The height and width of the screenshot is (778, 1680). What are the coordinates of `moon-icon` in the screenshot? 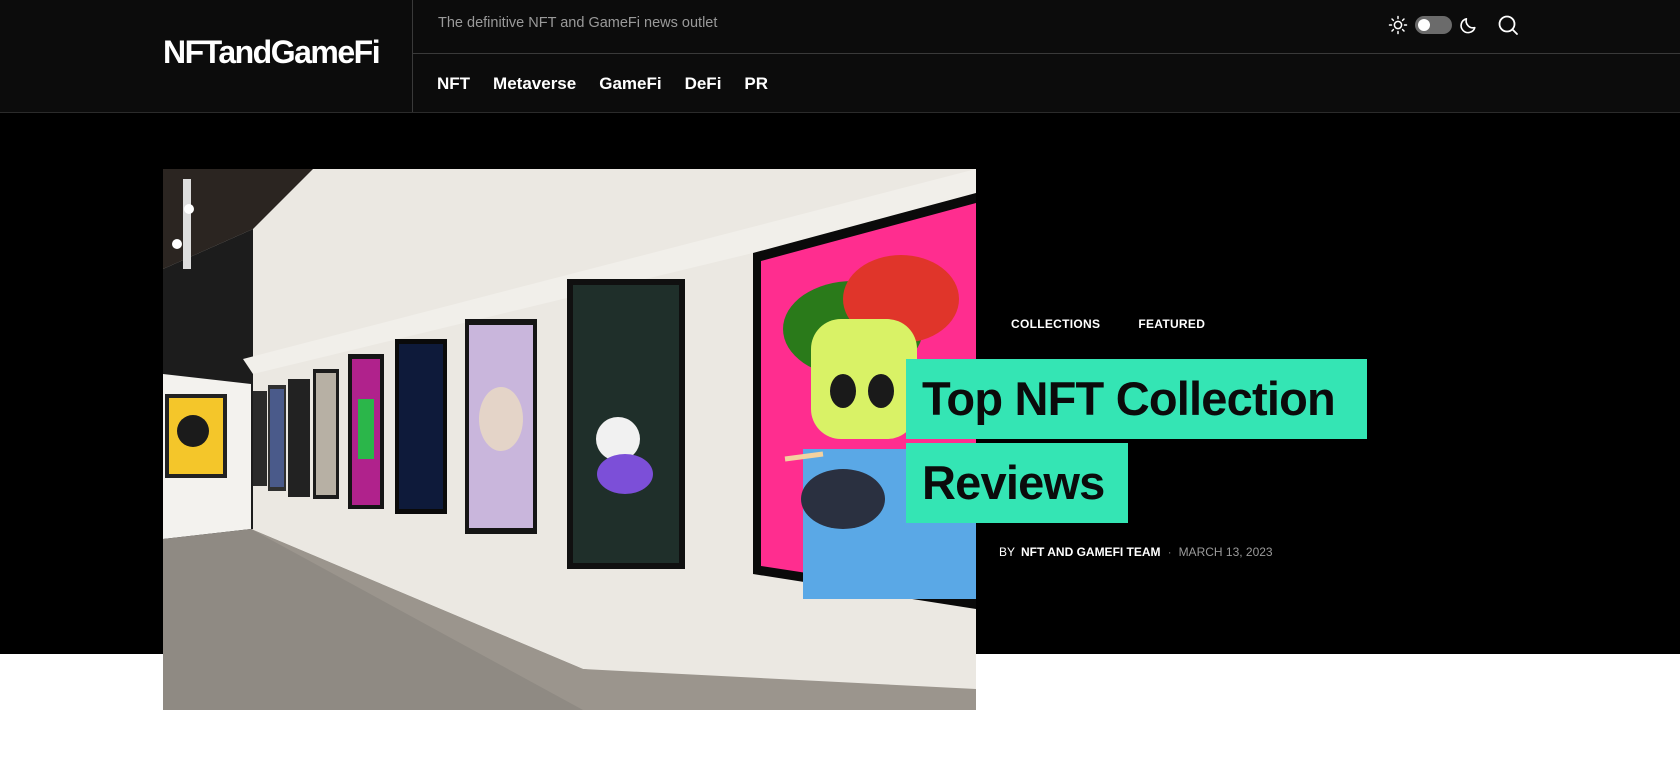 It's located at (1469, 25).